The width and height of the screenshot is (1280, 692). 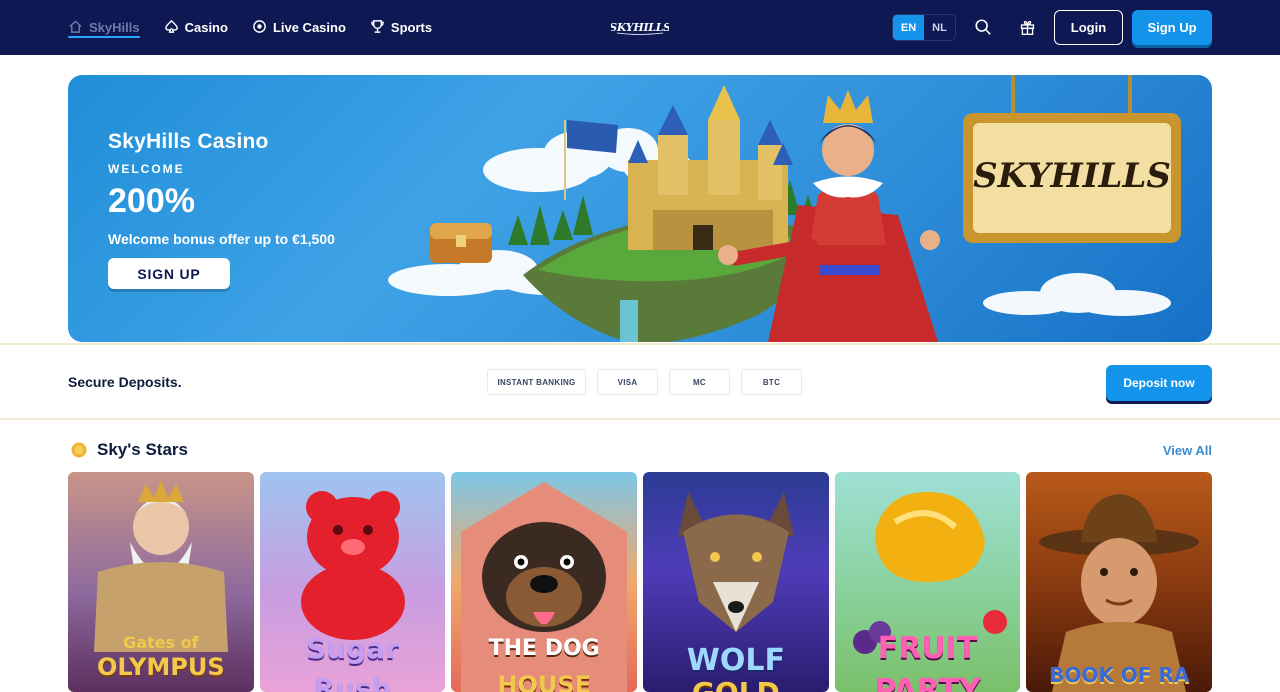 I want to click on nav-item-sports: Sports, so click(x=401, y=27).